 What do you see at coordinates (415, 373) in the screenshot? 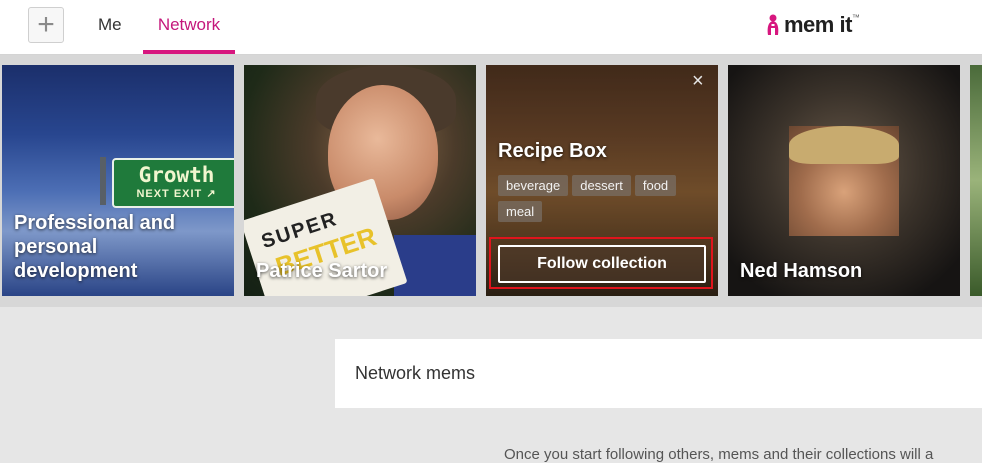
I see `section-title: Network mems` at bounding box center [415, 373].